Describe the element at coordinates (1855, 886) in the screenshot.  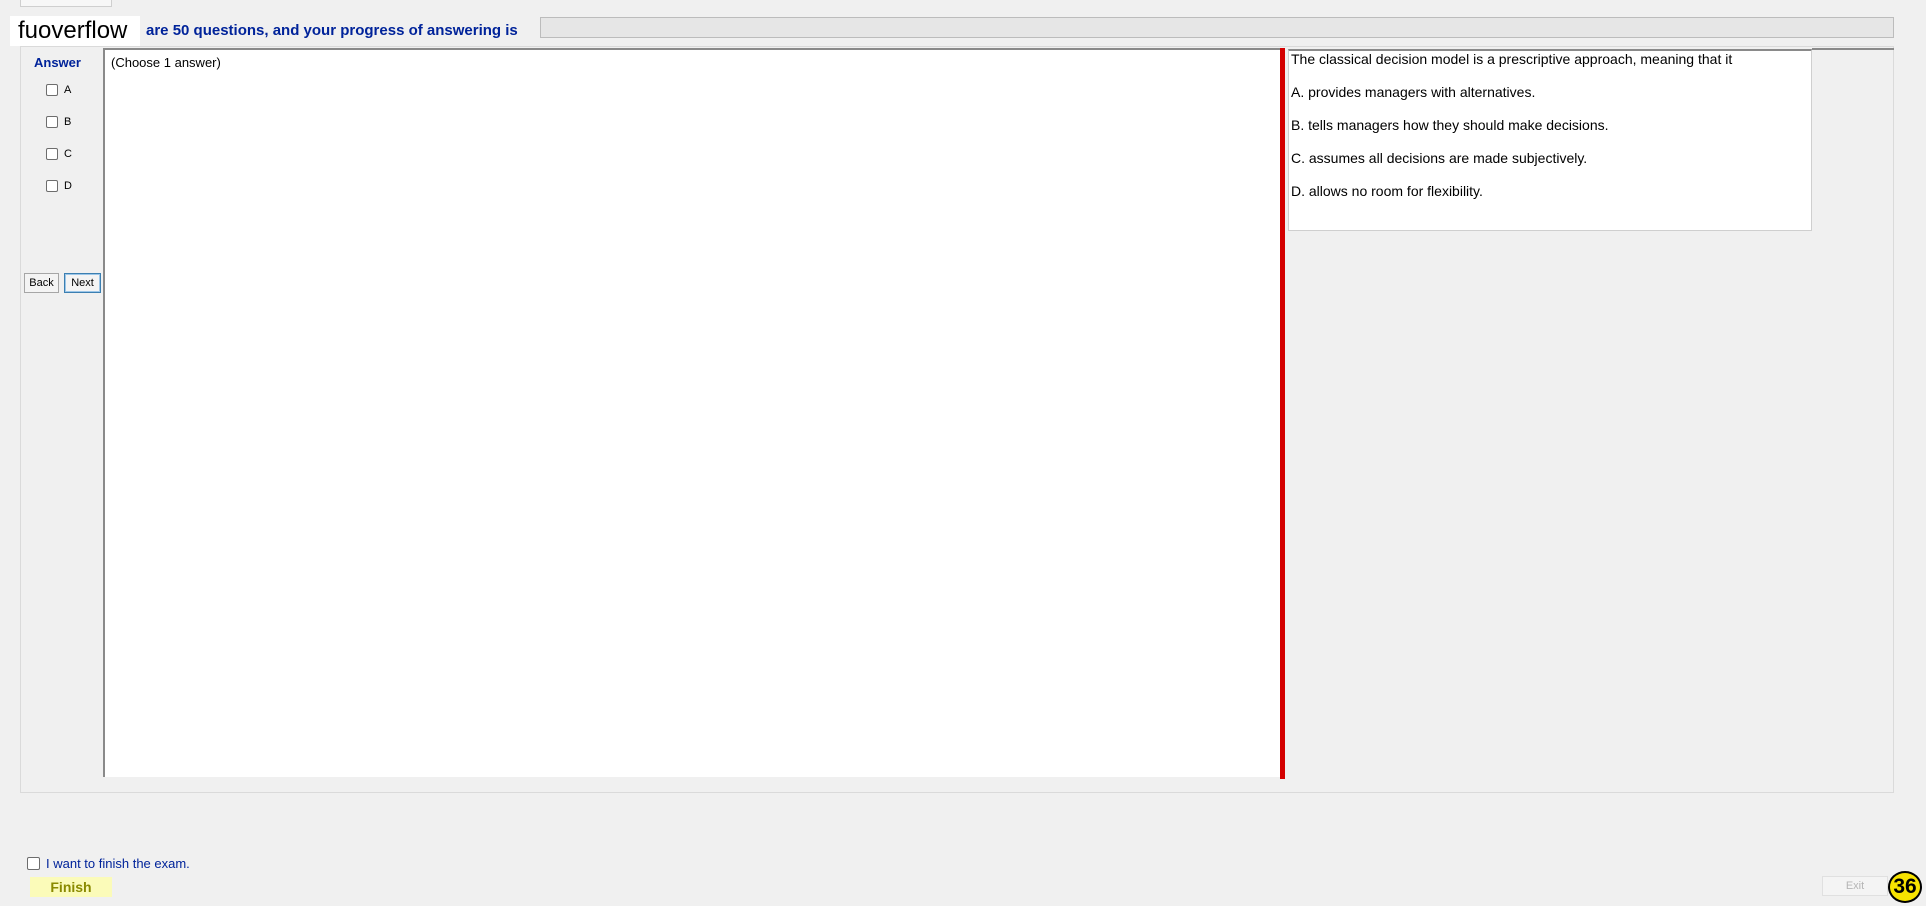
I see `exit-button: Exit` at that location.